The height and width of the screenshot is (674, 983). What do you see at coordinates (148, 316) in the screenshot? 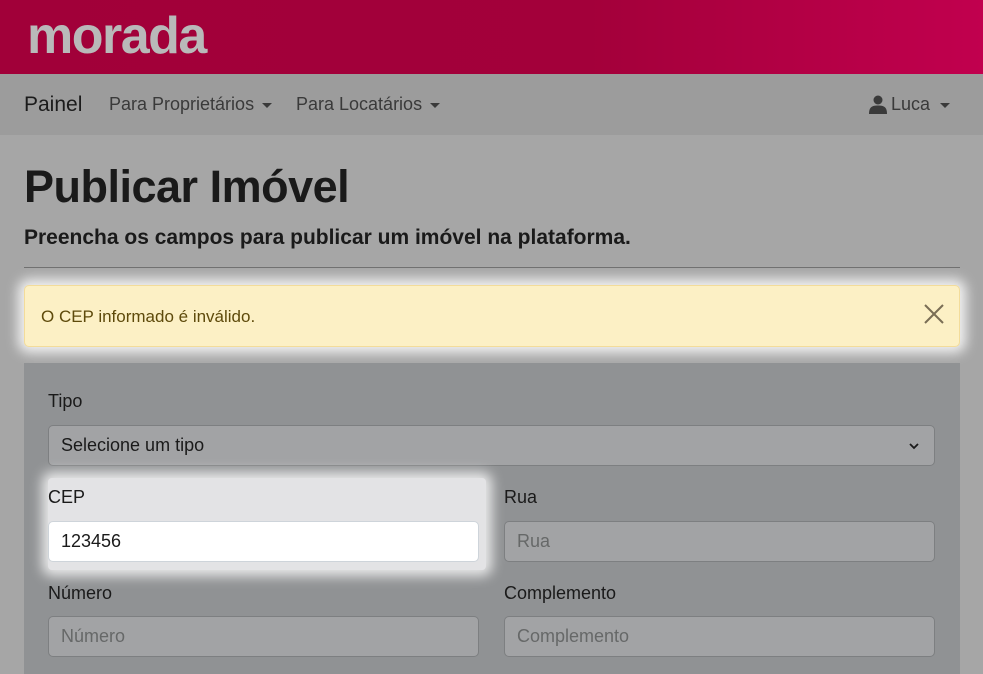
I see `alert-message: O CEP informado é inválido.` at bounding box center [148, 316].